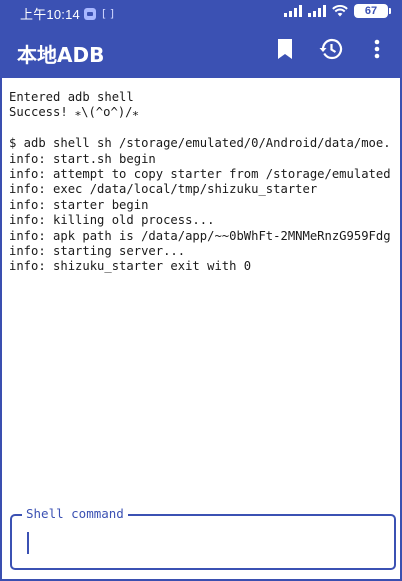 Image resolution: width=402 pixels, height=581 pixels. I want to click on shell-command-field: Shell command, so click(203, 538).